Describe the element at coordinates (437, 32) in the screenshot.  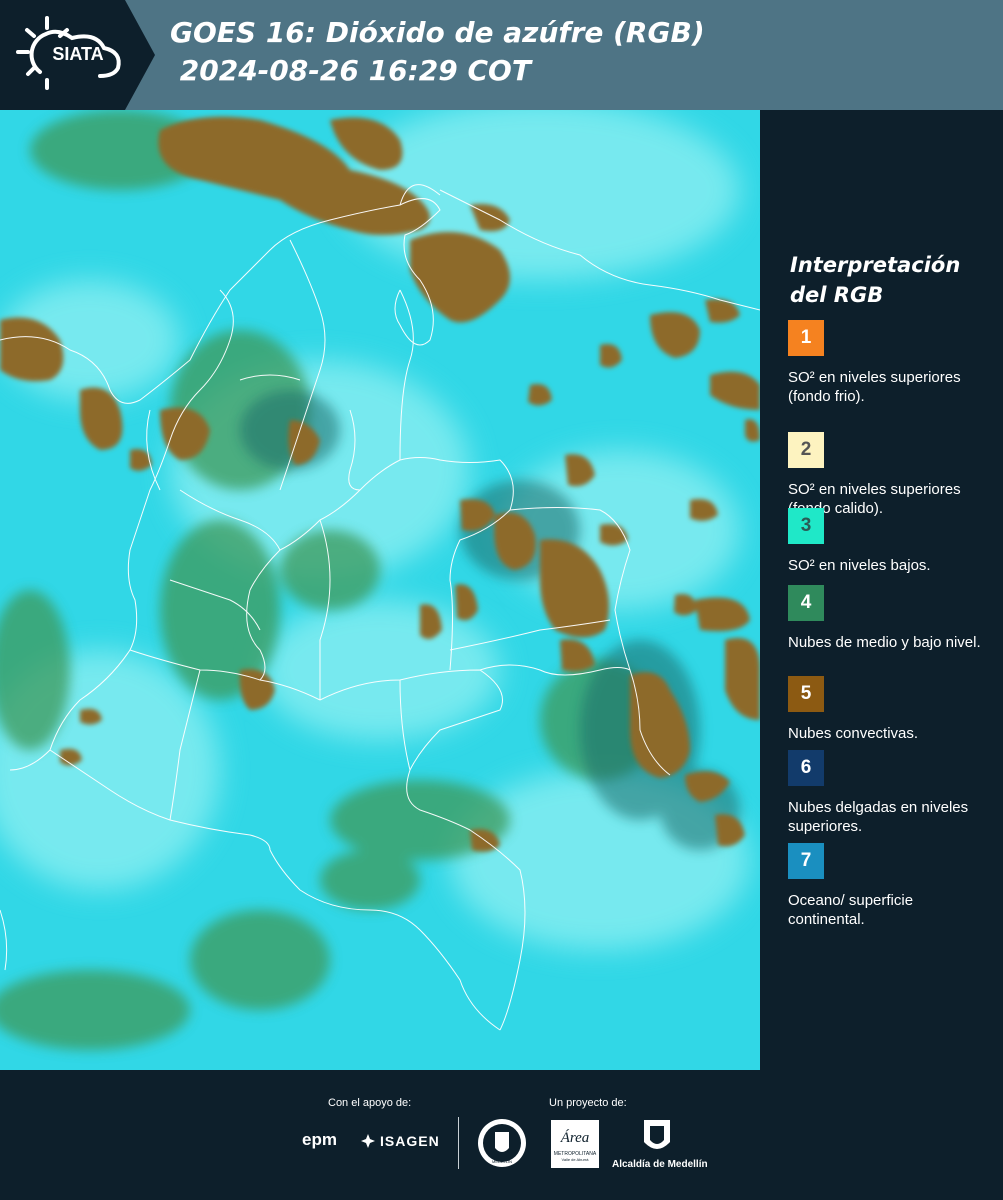
I see `title-line-1: GOES 16: Dióxido de azúfre (RGB)` at that location.